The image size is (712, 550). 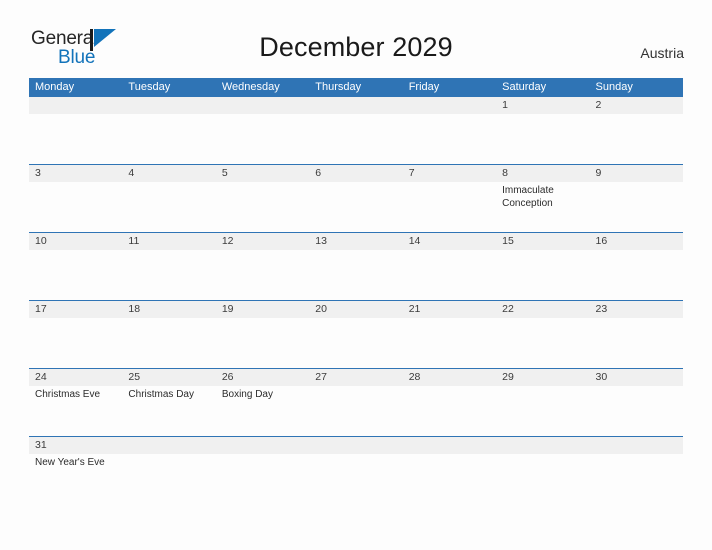 What do you see at coordinates (542, 173) in the screenshot?
I see `day-number-8: 8` at bounding box center [542, 173].